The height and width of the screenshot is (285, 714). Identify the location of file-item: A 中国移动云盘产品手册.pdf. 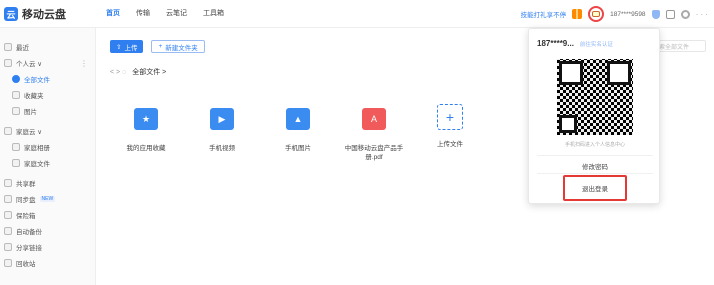
(374, 135).